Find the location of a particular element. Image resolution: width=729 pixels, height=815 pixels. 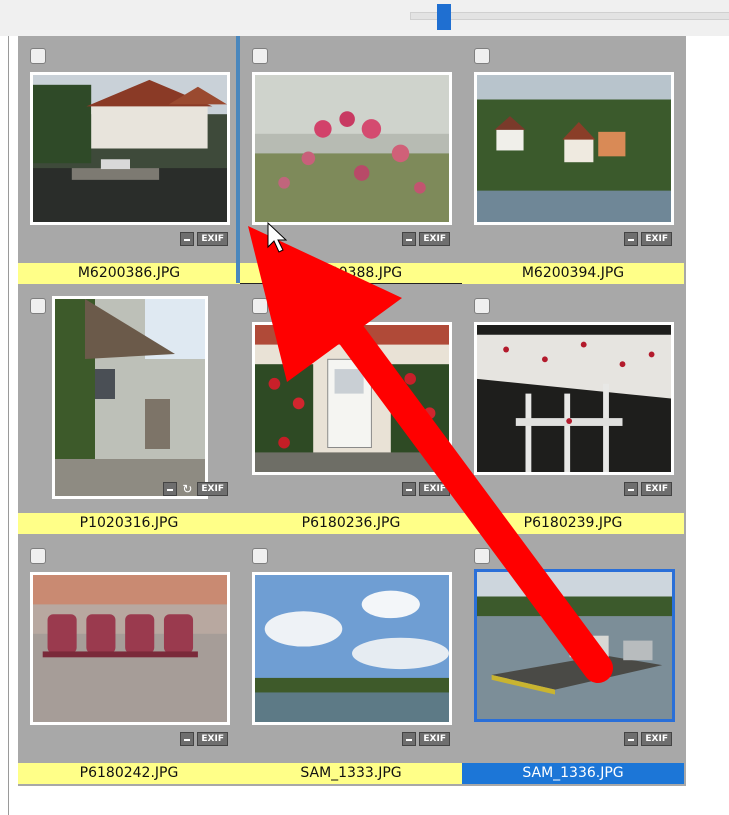

photo-sky-river is located at coordinates (352, 648).